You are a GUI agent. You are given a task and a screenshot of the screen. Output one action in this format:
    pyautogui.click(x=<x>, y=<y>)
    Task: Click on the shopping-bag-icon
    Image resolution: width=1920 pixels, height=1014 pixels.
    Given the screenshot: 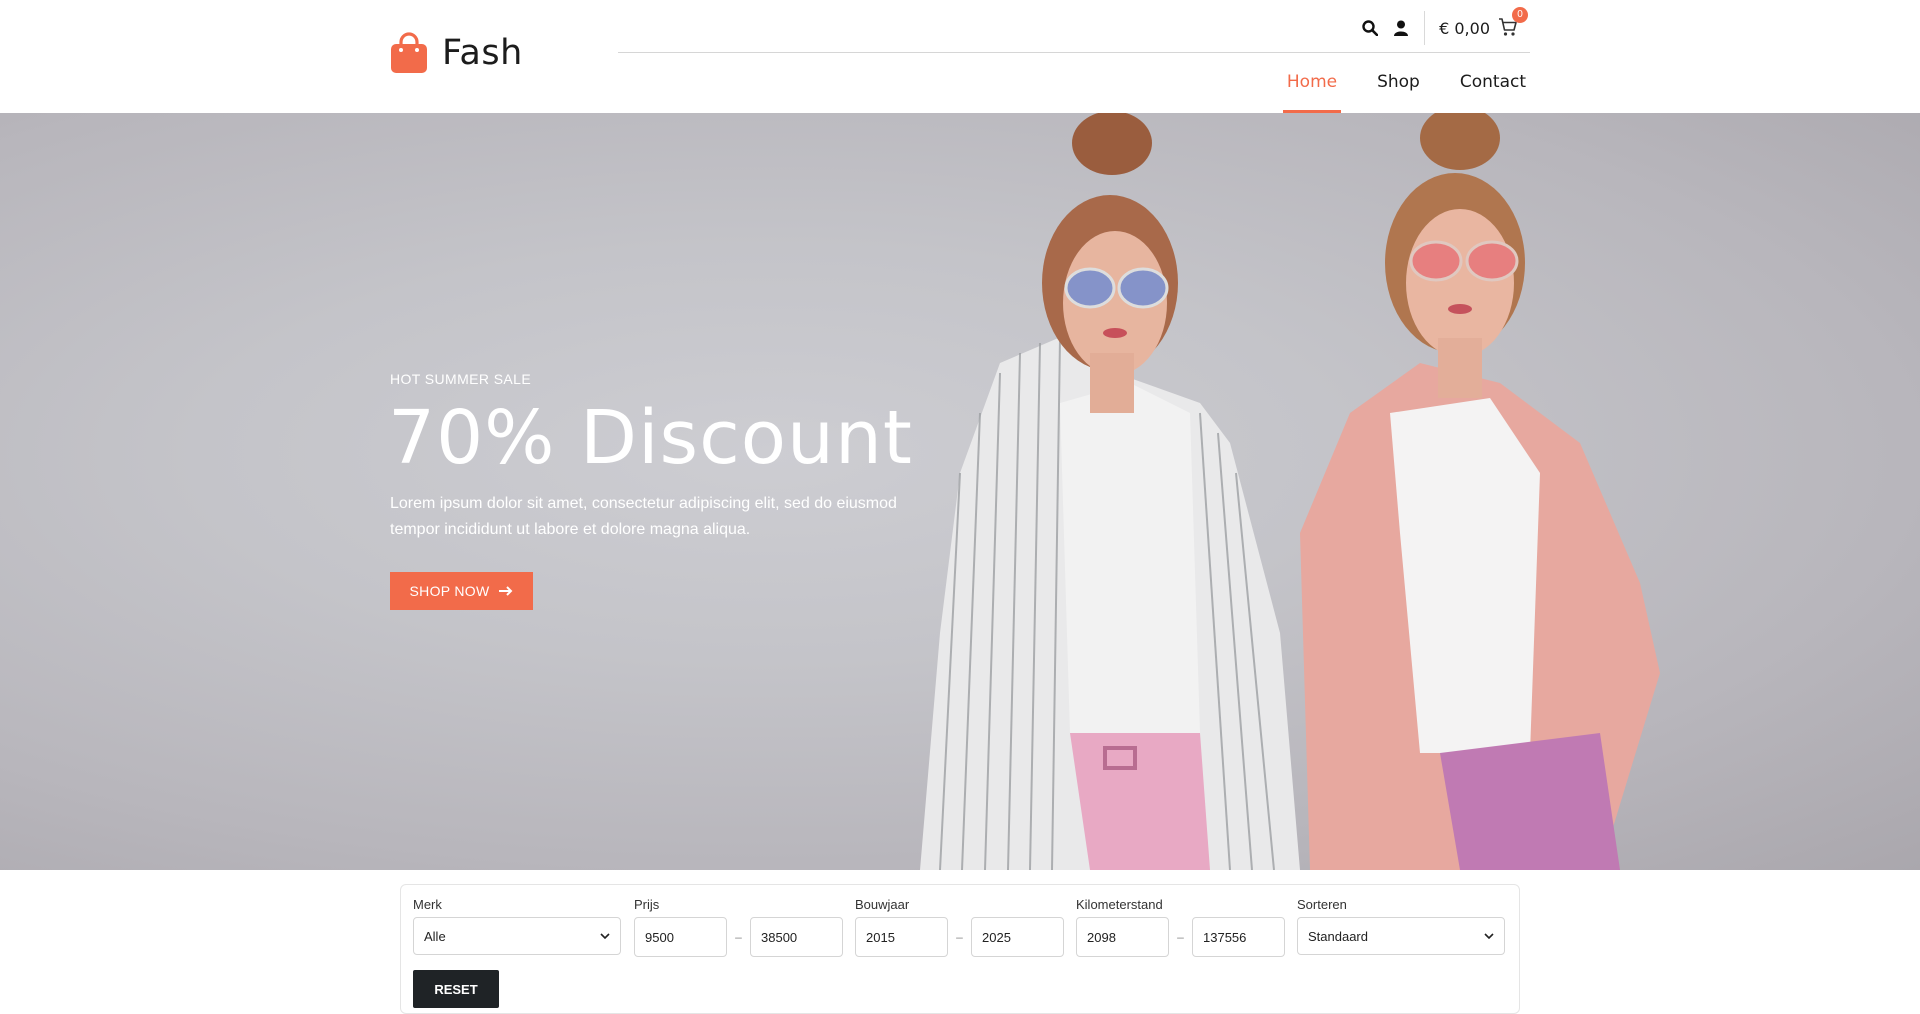 What is the action you would take?
    pyautogui.click(x=409, y=52)
    